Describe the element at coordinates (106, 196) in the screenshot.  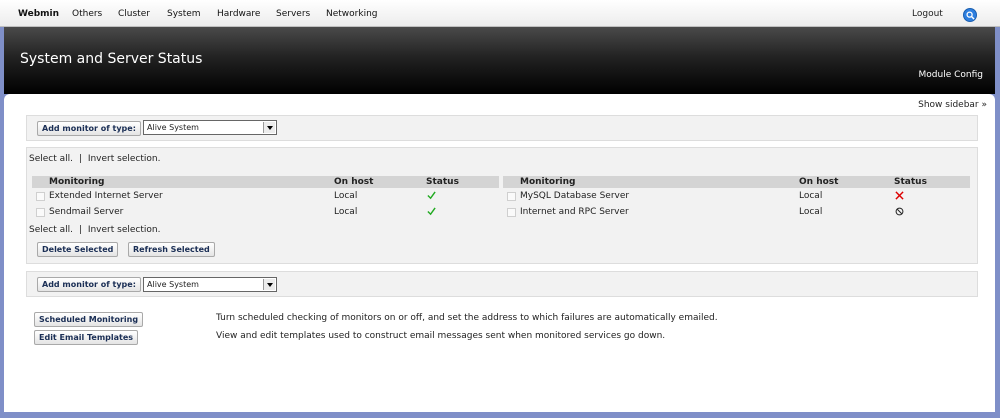
I see `monitor-name-link: Extended Internet Server` at that location.